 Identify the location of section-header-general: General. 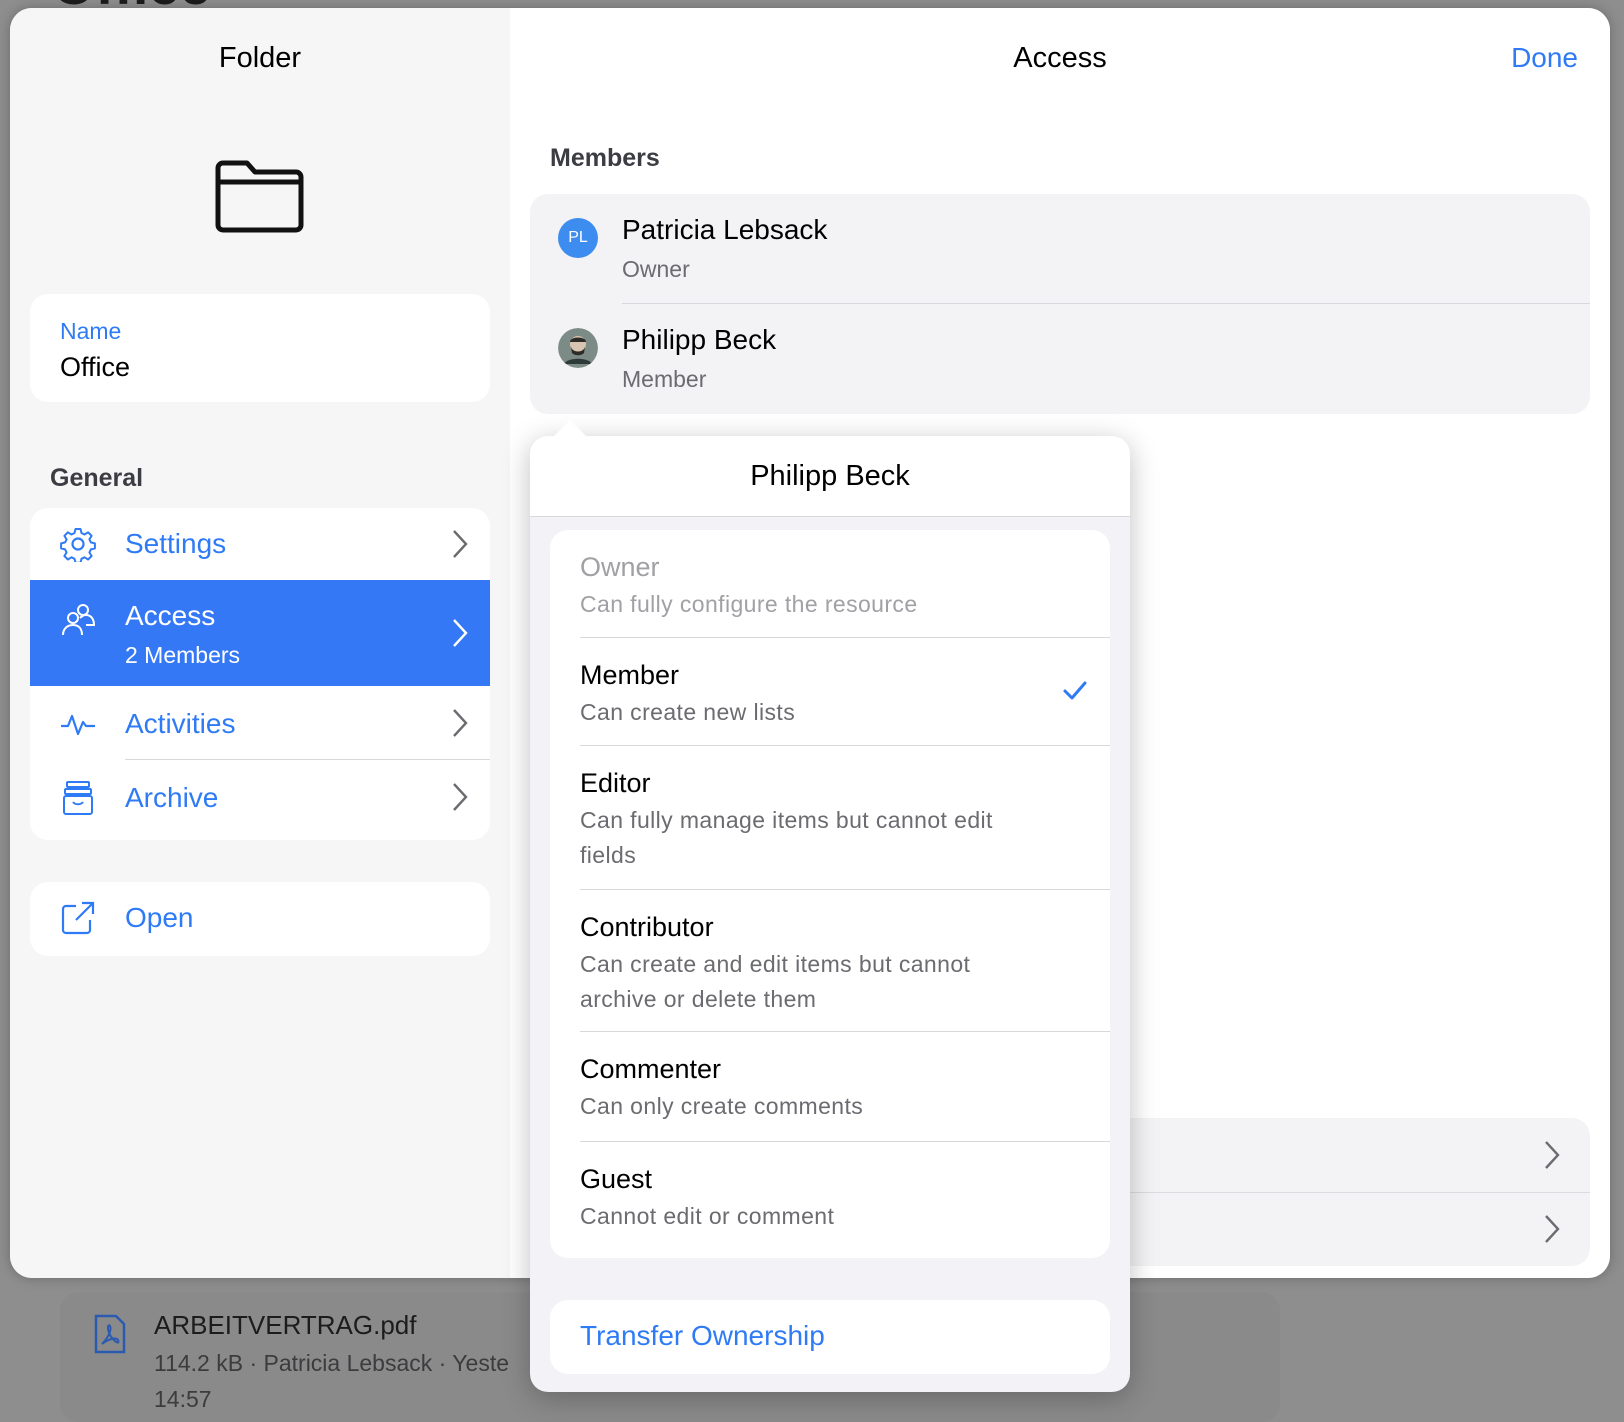
(97, 478).